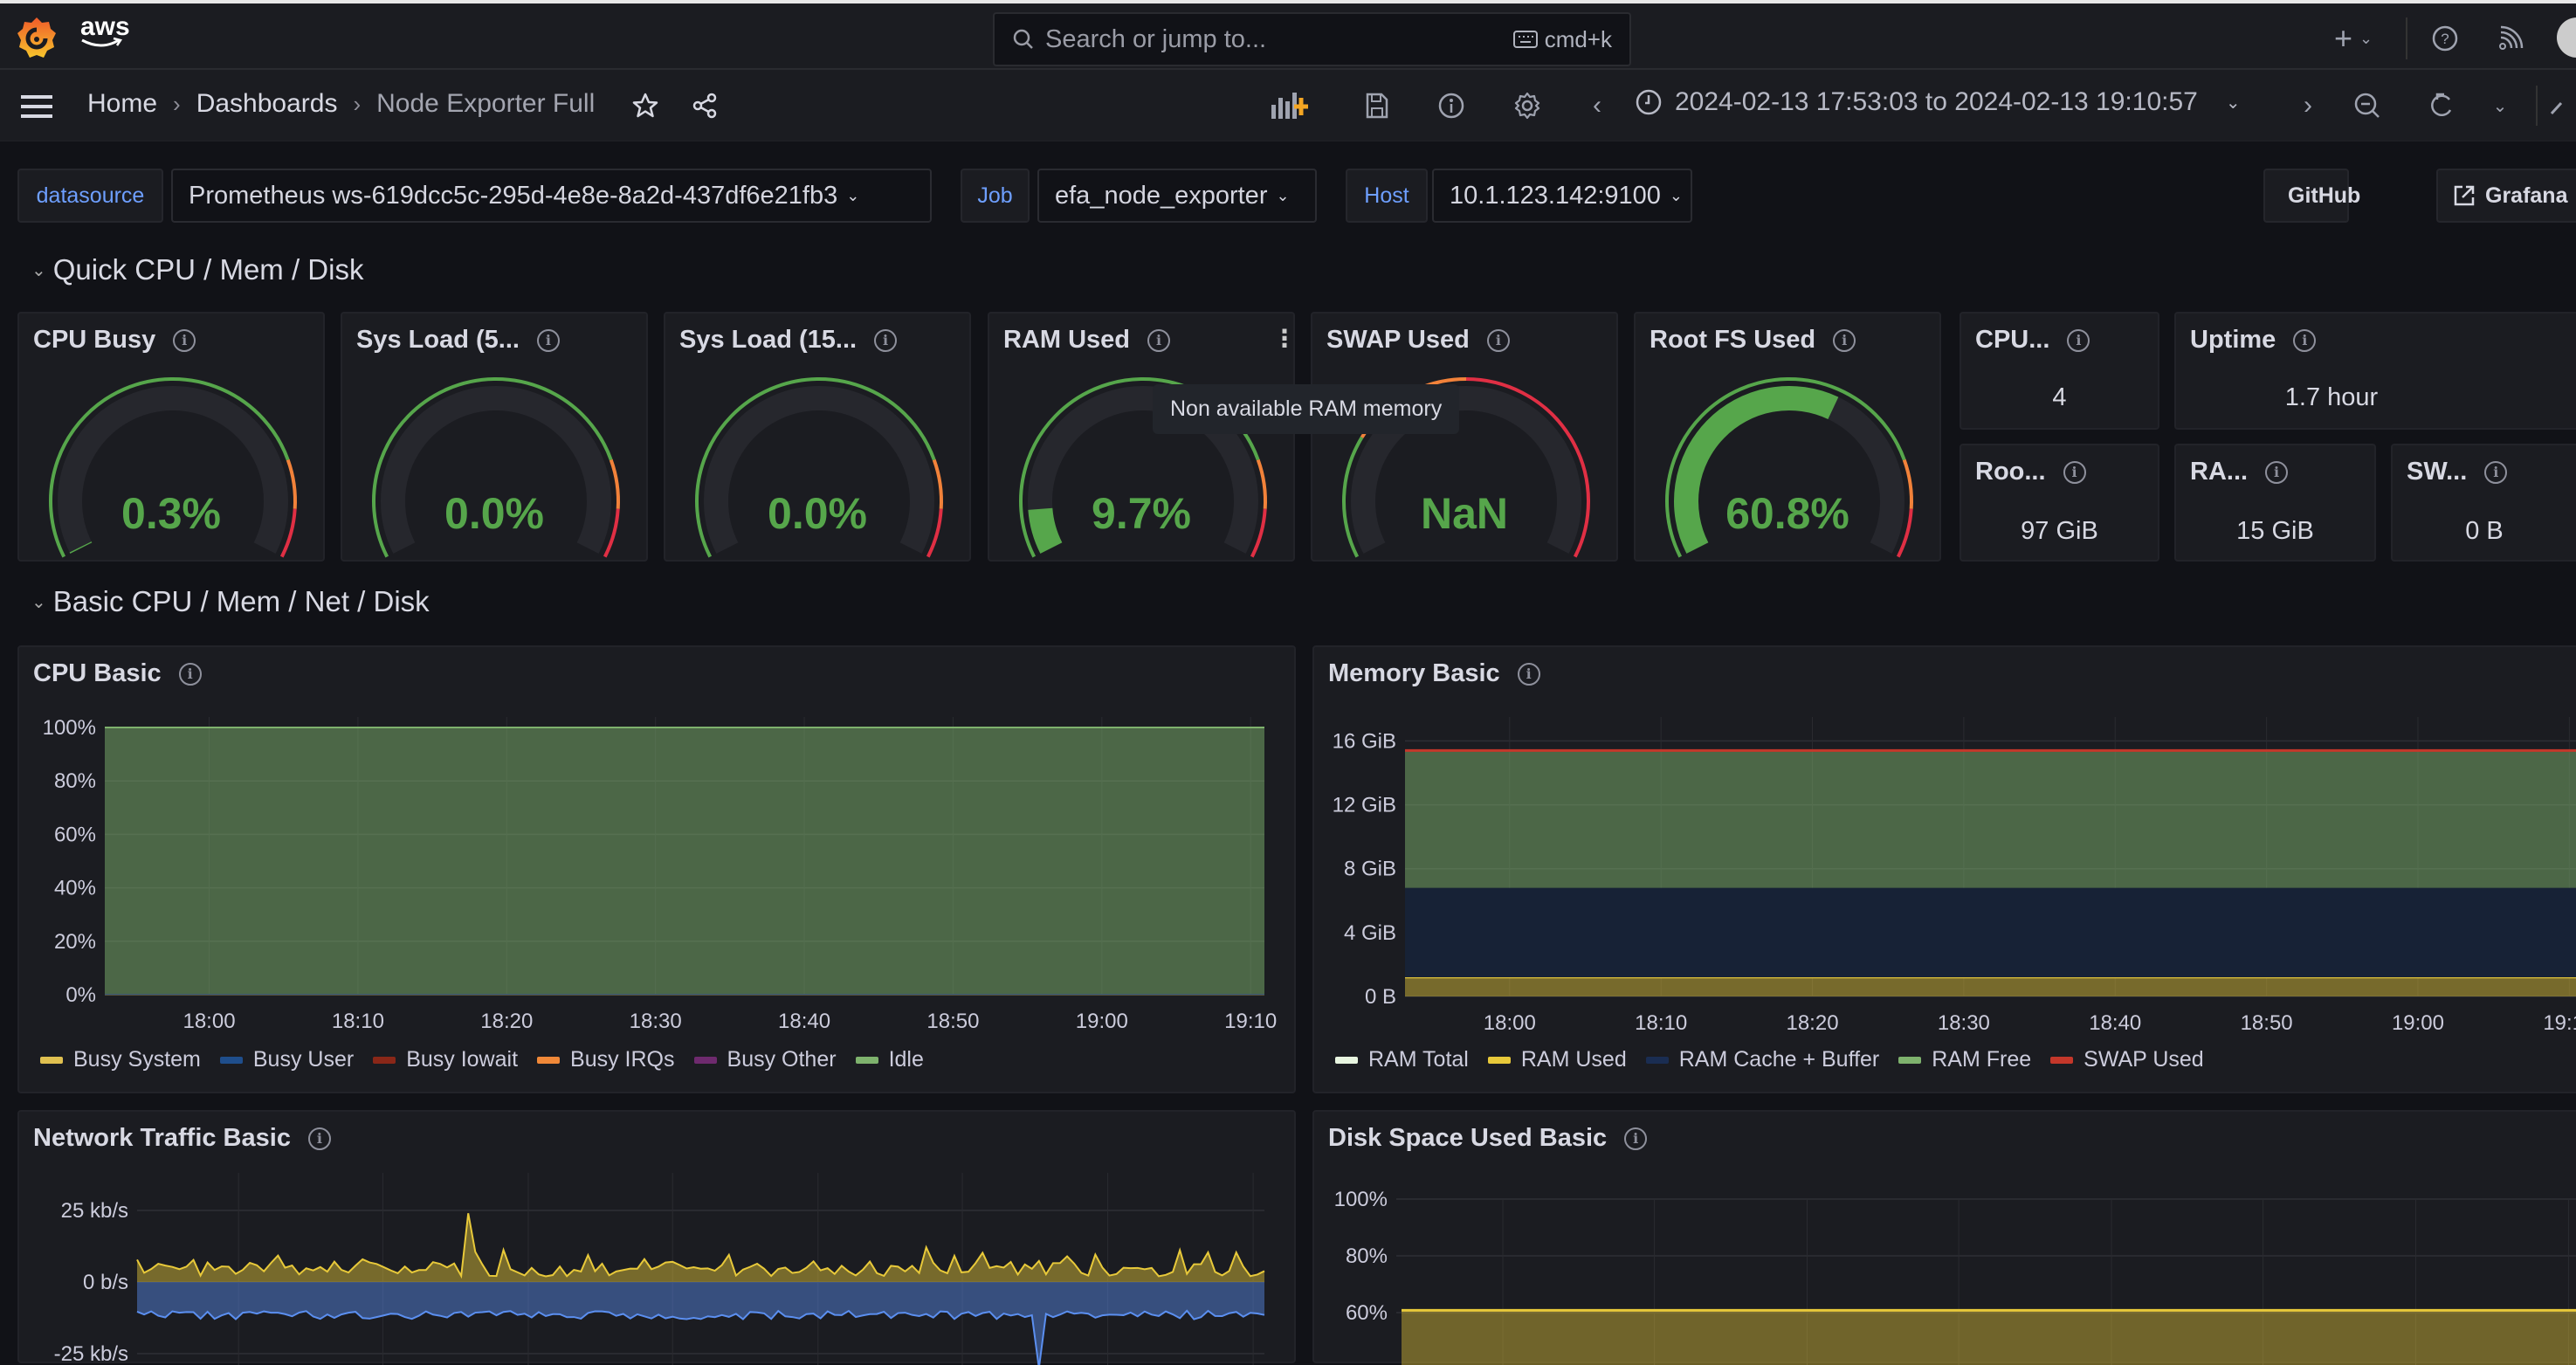 This screenshot has width=2576, height=1365. I want to click on share-button, so click(704, 105).